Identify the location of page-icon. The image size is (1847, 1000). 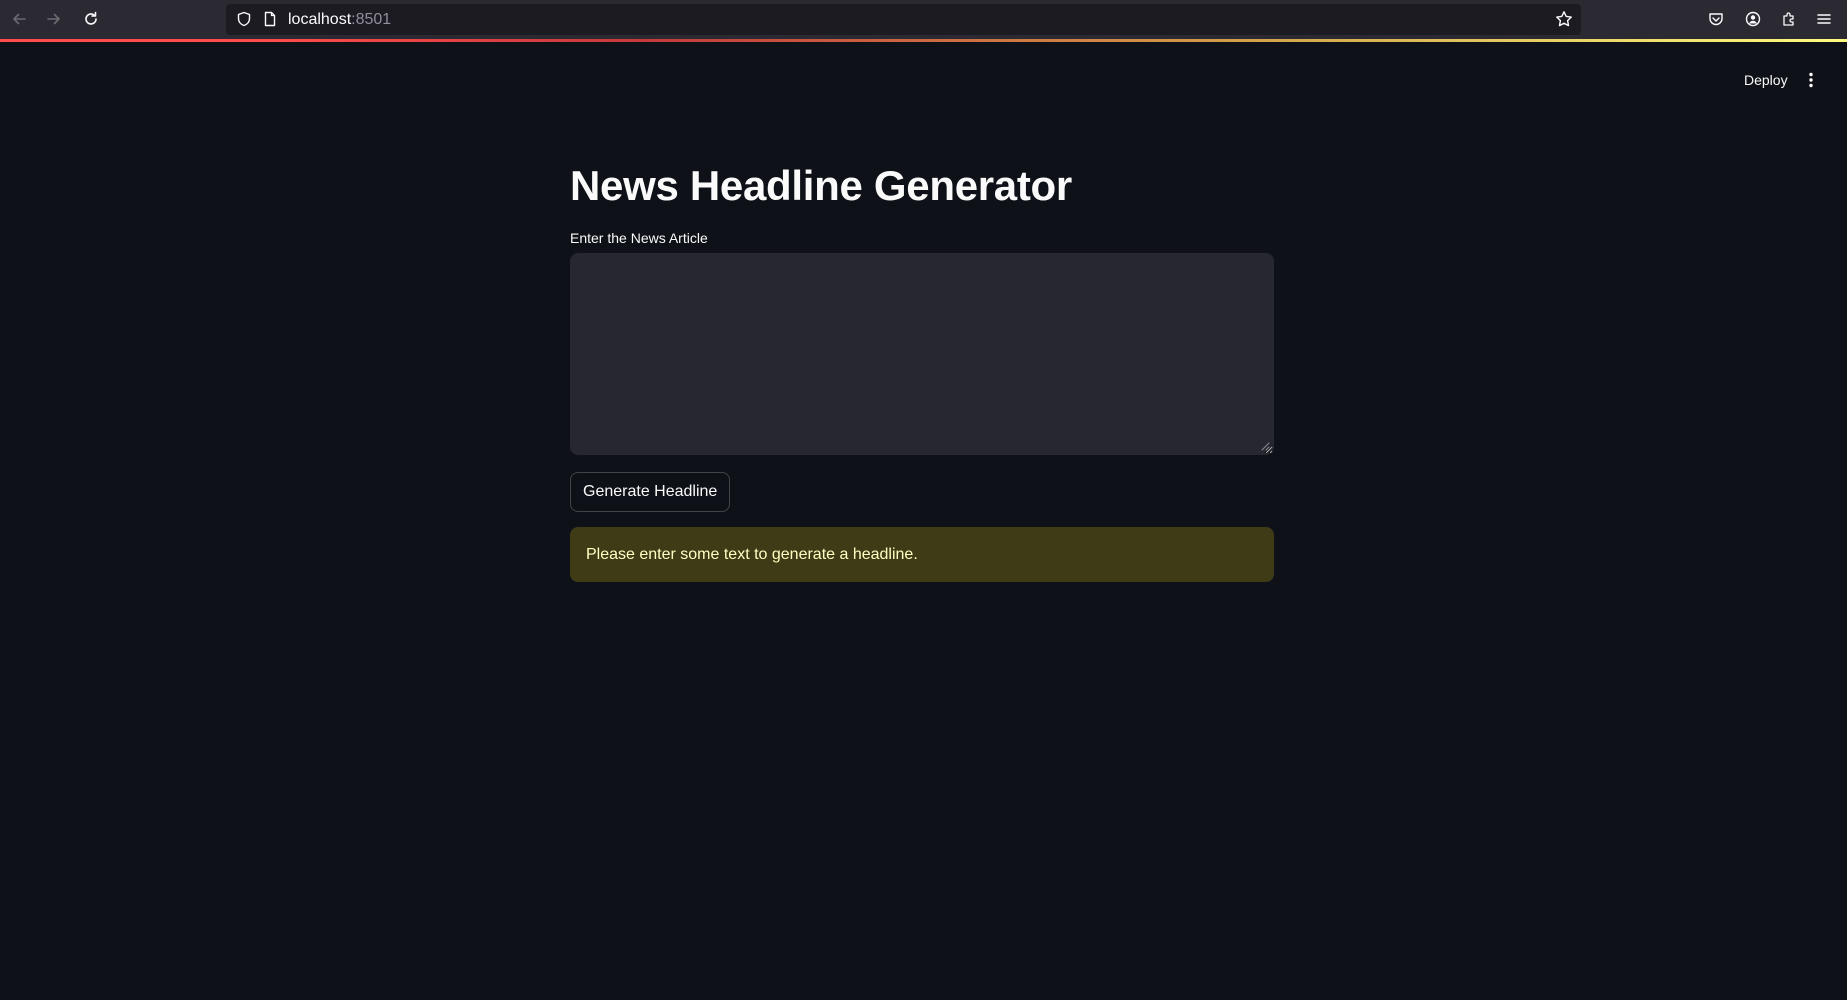
(270, 21).